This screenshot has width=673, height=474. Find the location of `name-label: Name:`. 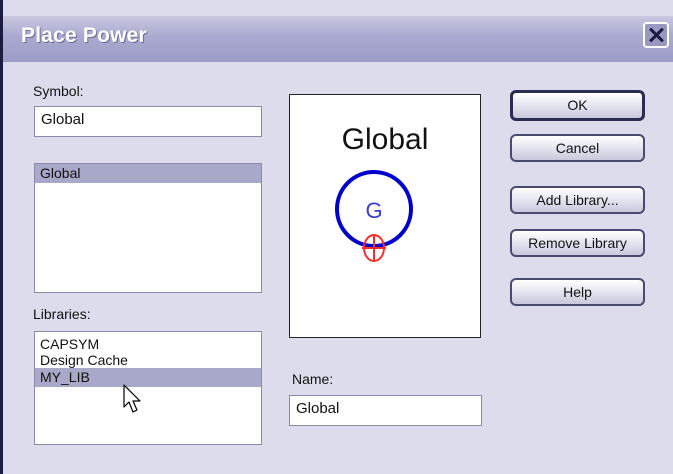

name-label: Name: is located at coordinates (313, 379).